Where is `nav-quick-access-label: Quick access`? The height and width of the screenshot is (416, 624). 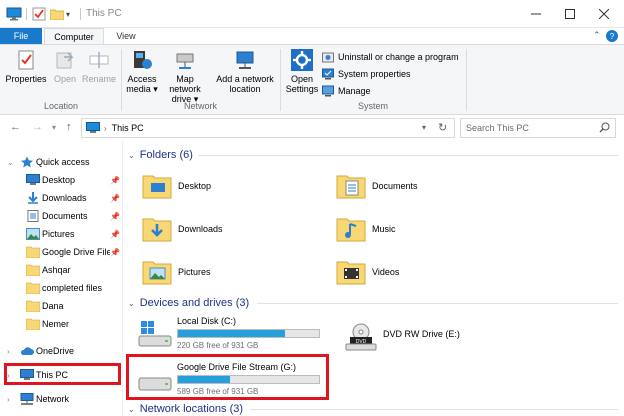 nav-quick-access-label: Quick access is located at coordinates (63, 162).